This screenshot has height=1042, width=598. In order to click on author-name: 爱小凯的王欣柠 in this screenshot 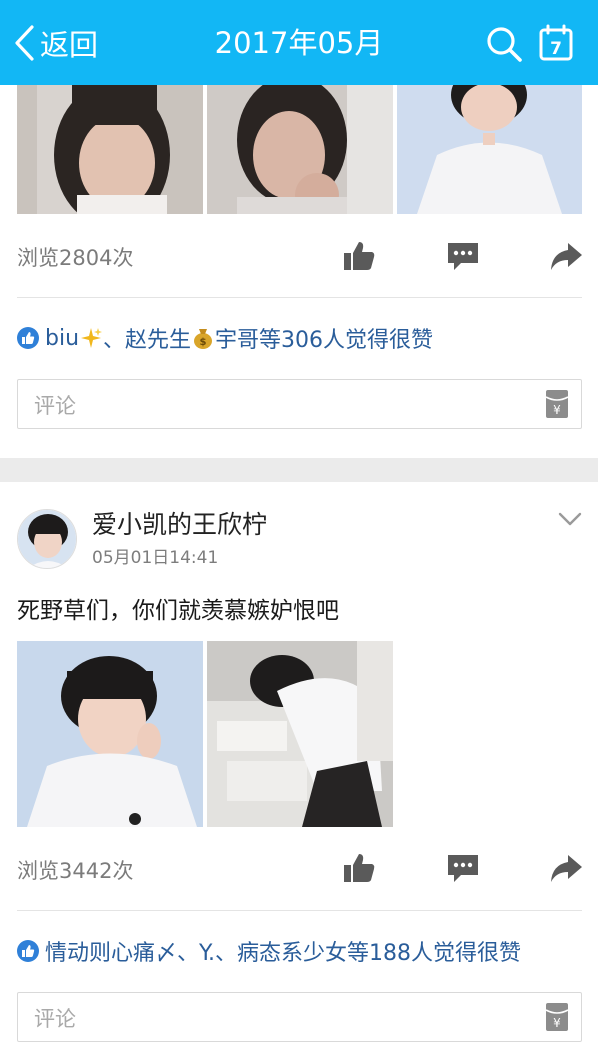, I will do `click(179, 523)`.